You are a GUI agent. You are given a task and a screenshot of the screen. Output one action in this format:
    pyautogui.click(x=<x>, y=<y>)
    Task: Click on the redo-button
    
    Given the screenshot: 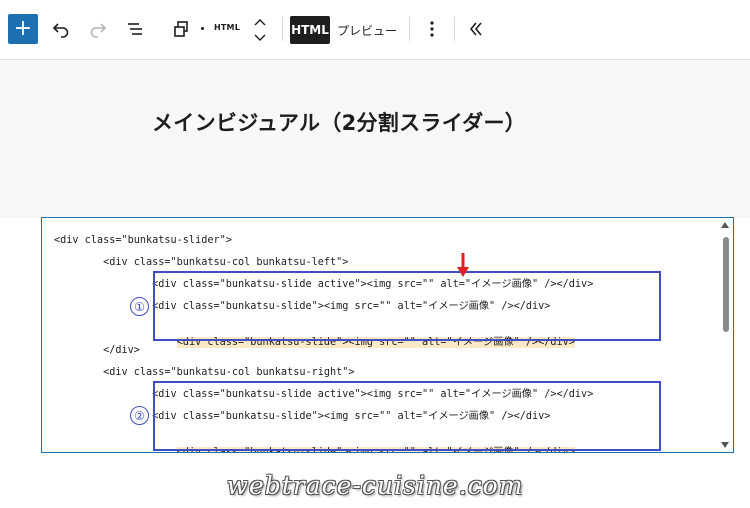 What is the action you would take?
    pyautogui.click(x=98, y=29)
    